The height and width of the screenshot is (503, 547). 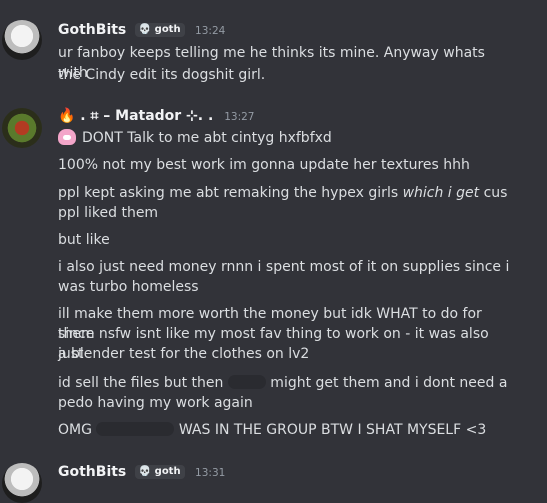 What do you see at coordinates (207, 138) in the screenshot?
I see `message-text-content: DONT Talk to me abt cintyg hxfbfxd` at bounding box center [207, 138].